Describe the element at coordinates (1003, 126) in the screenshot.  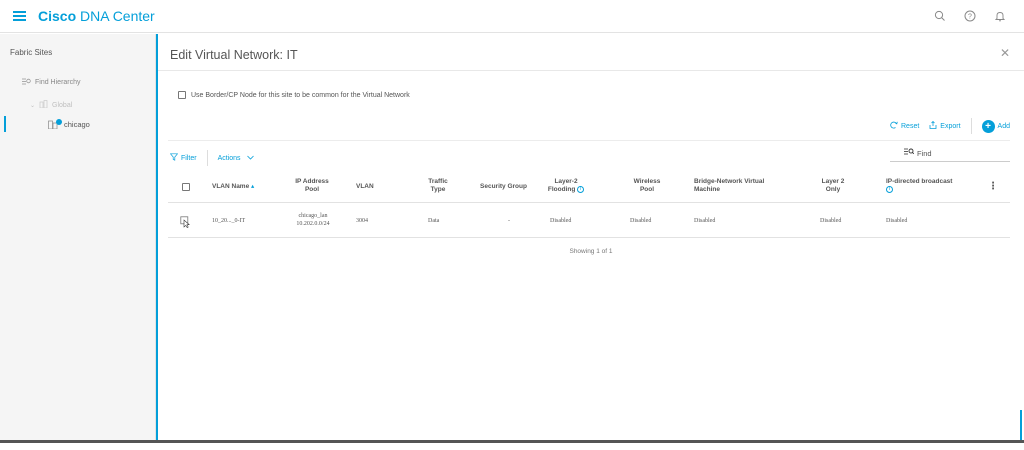
I see `add-label: Add` at that location.